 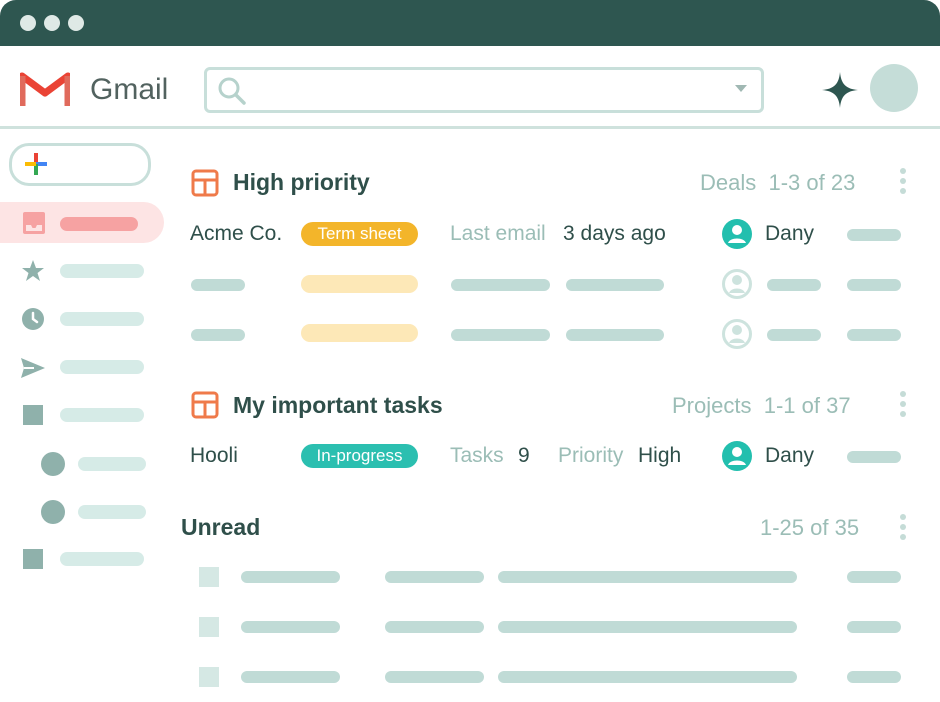 I want to click on field-label: Priority, so click(x=591, y=455).